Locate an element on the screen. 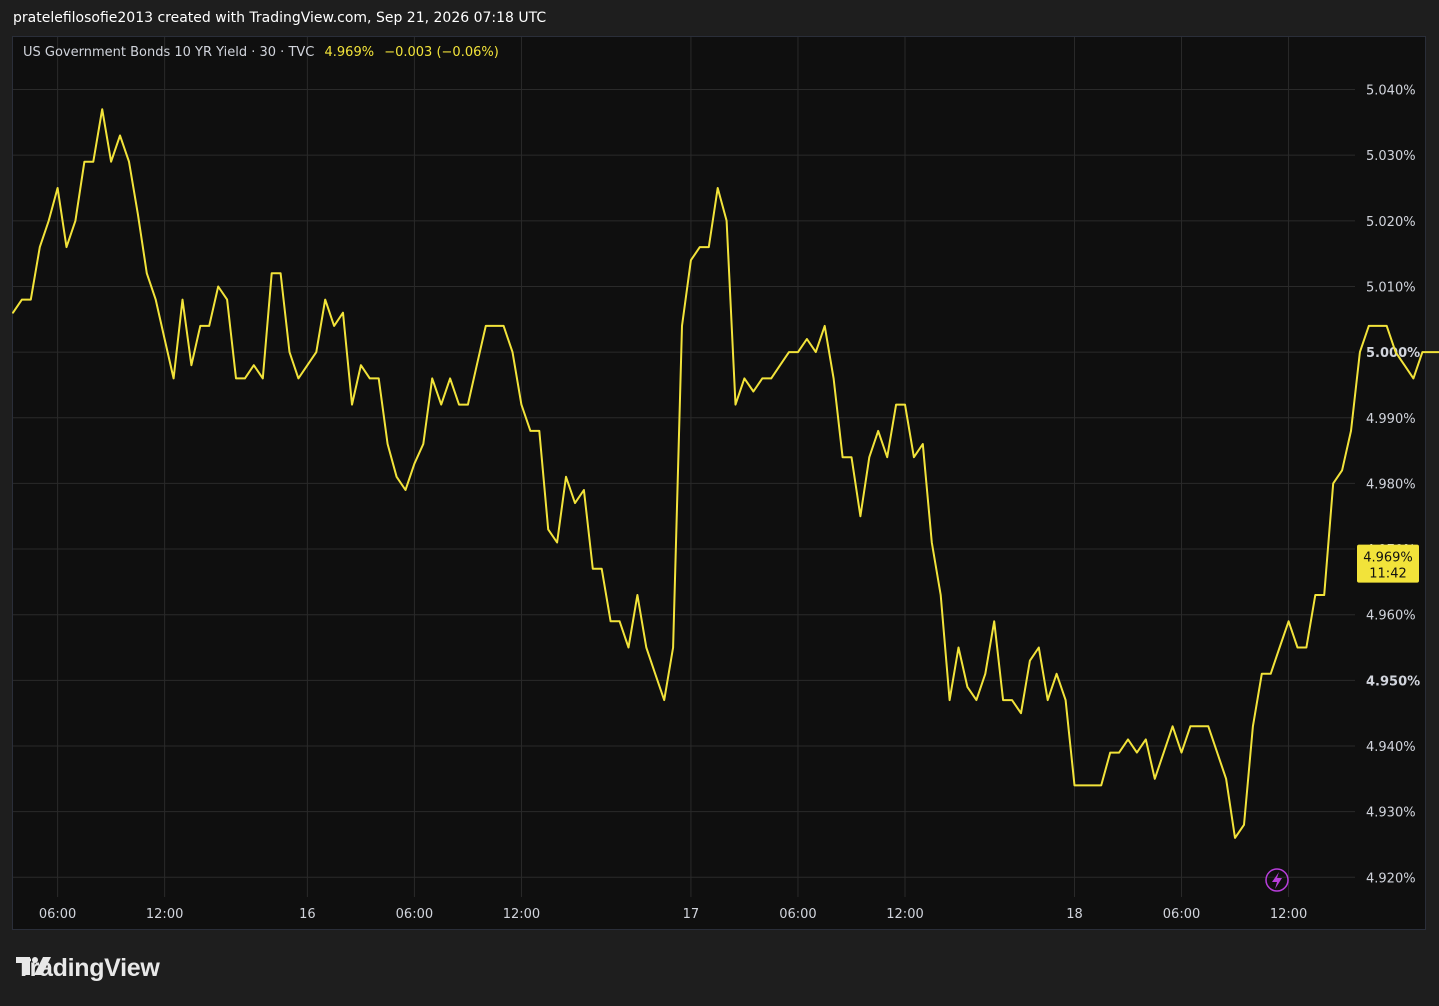 This screenshot has width=1439, height=1006. tradingview-logo: TradingView is located at coordinates (88, 968).